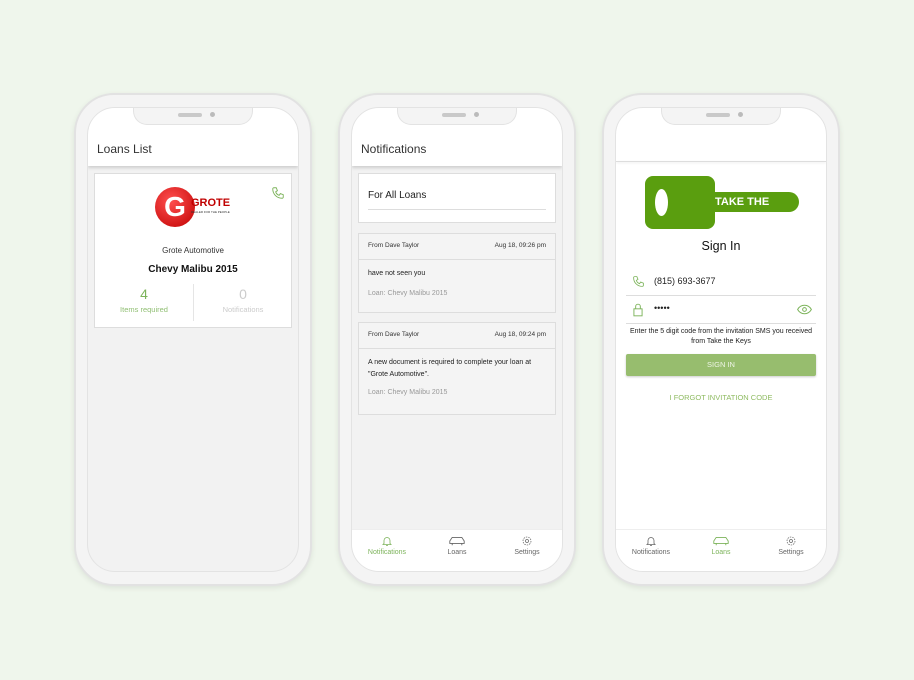 This screenshot has height=680, width=914. I want to click on lock-icon, so click(638, 310).